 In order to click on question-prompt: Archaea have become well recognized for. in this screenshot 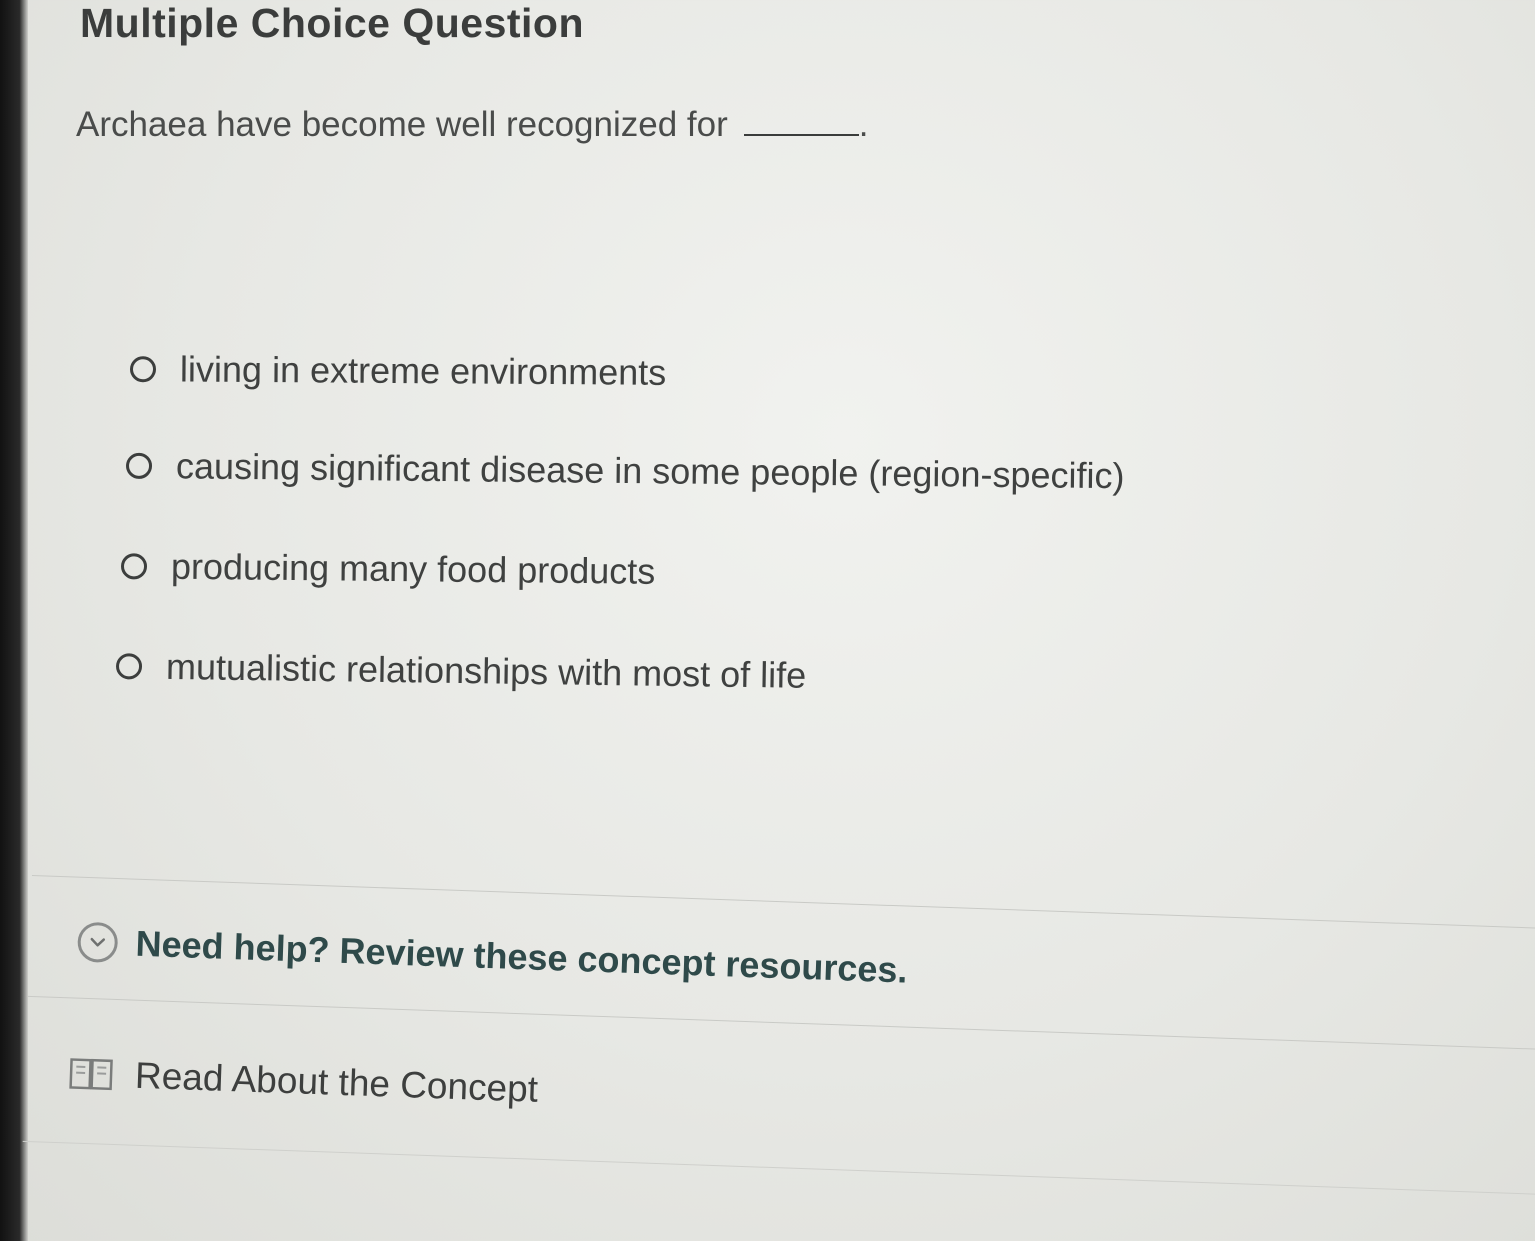, I will do `click(472, 125)`.